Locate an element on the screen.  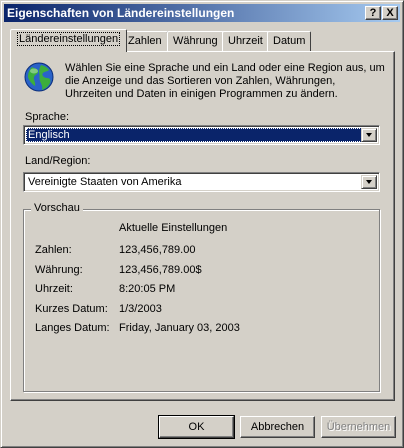
preview-label-uhrzeit: Uhrzeit: is located at coordinates (54, 289).